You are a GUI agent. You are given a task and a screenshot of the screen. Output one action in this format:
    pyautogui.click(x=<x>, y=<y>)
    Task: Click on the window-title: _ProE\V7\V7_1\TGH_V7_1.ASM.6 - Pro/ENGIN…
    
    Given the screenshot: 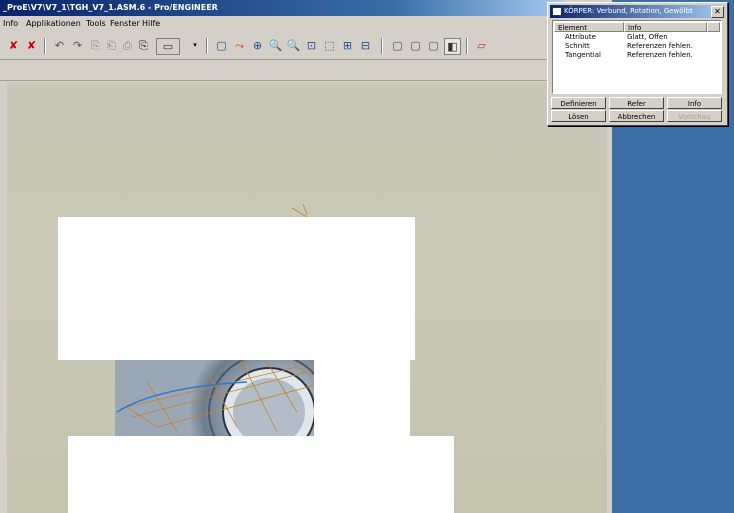 What is the action you would take?
    pyautogui.click(x=281, y=8)
    